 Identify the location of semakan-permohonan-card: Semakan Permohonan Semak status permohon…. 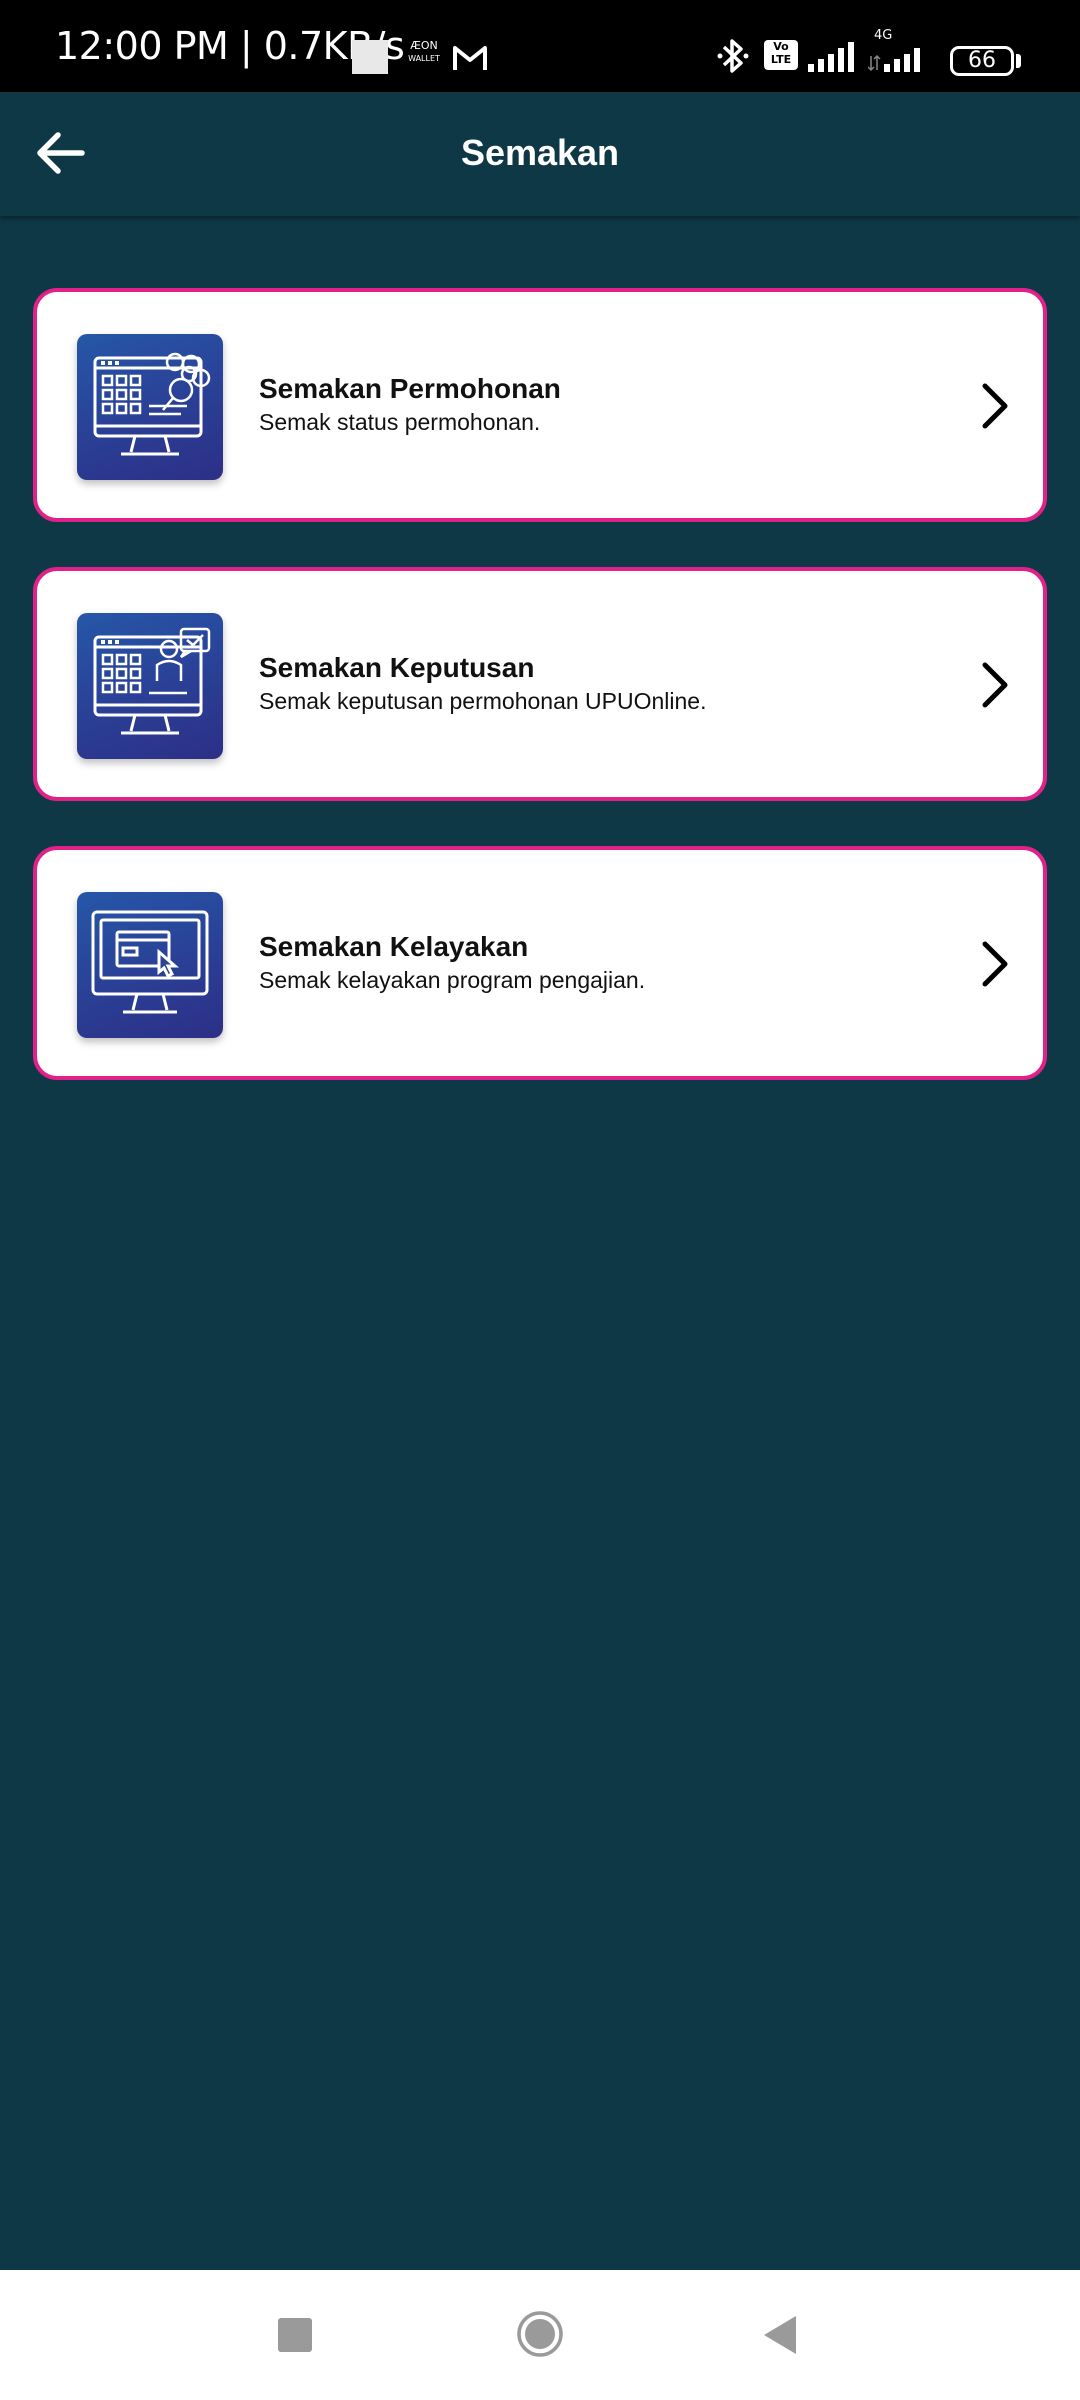
(540, 405).